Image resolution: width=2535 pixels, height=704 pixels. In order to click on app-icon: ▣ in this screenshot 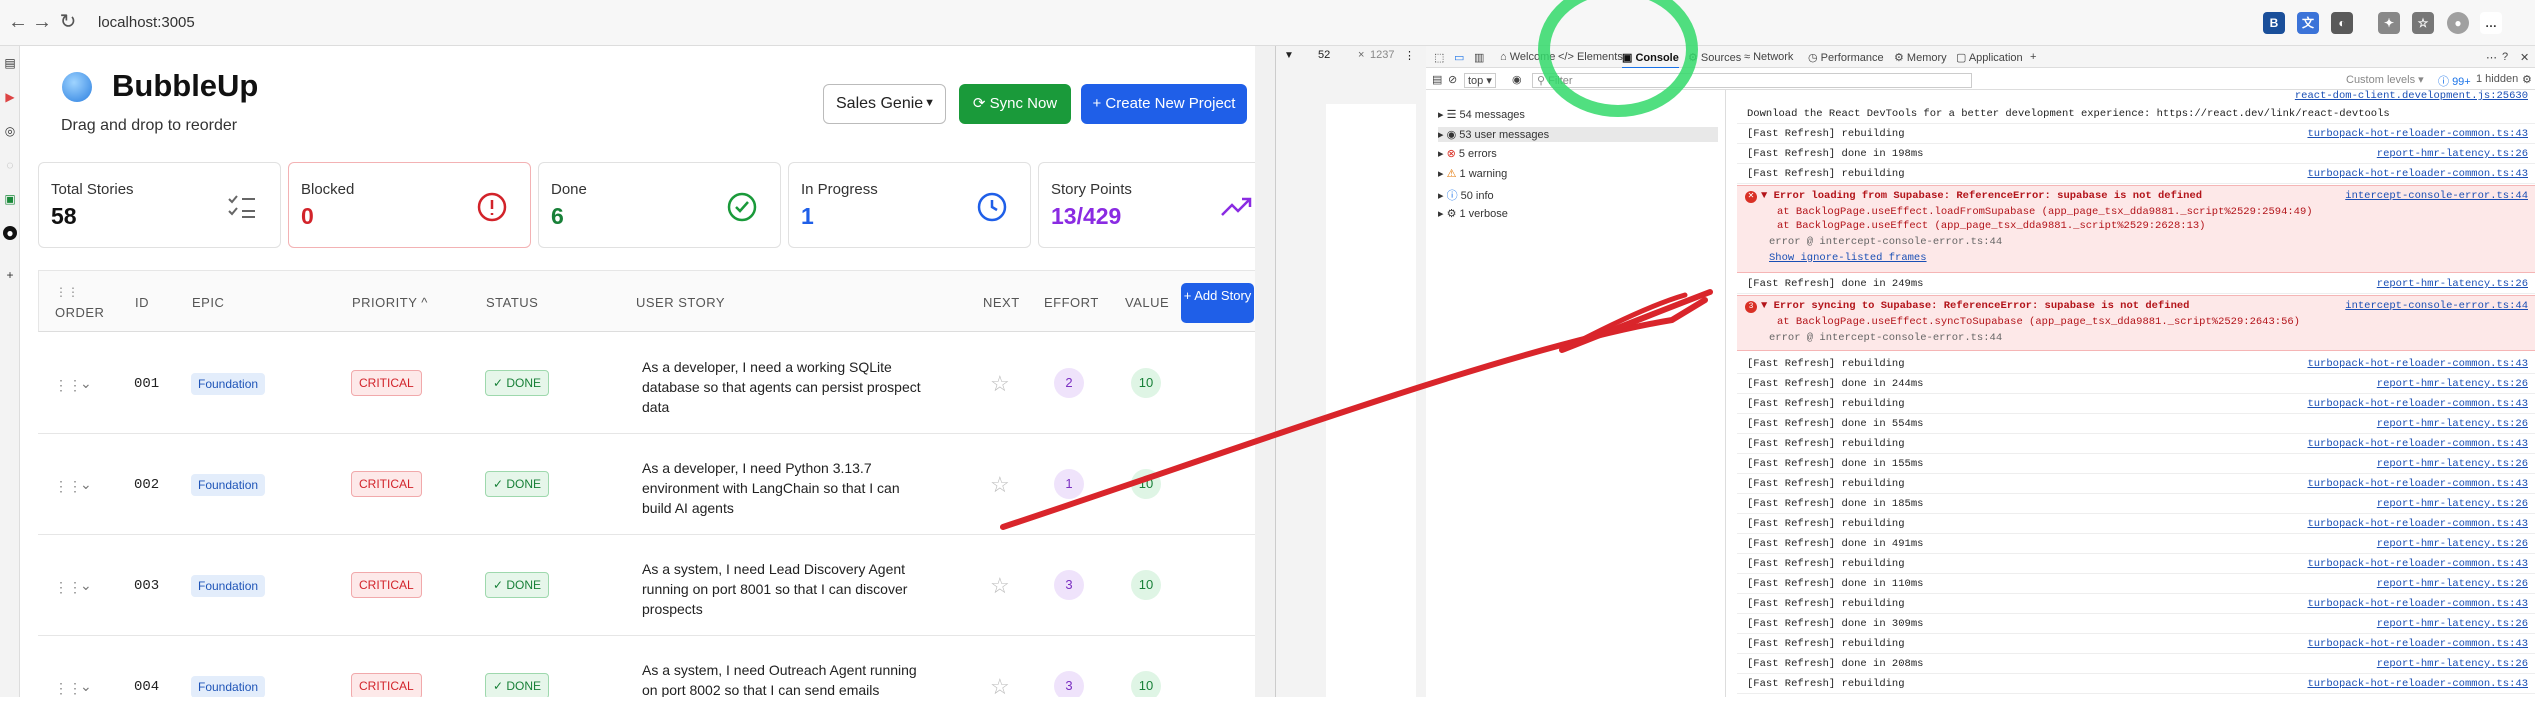, I will do `click(10, 199)`.